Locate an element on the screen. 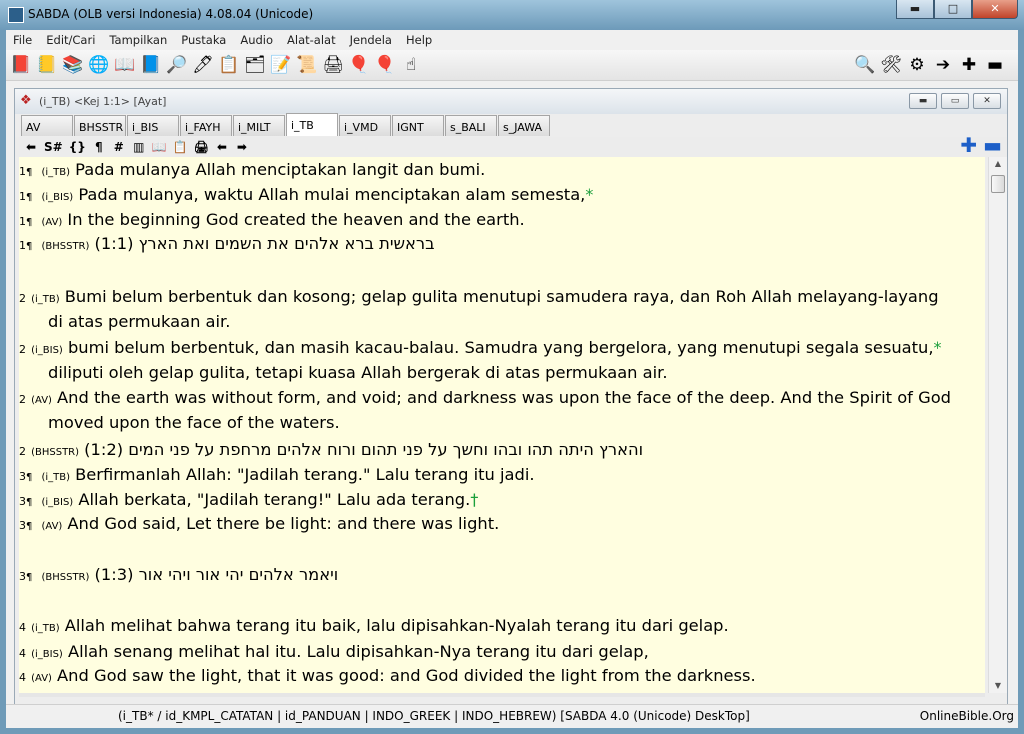 This screenshot has width=1024, height=734. scroll-icon: 📜 is located at coordinates (307, 65).